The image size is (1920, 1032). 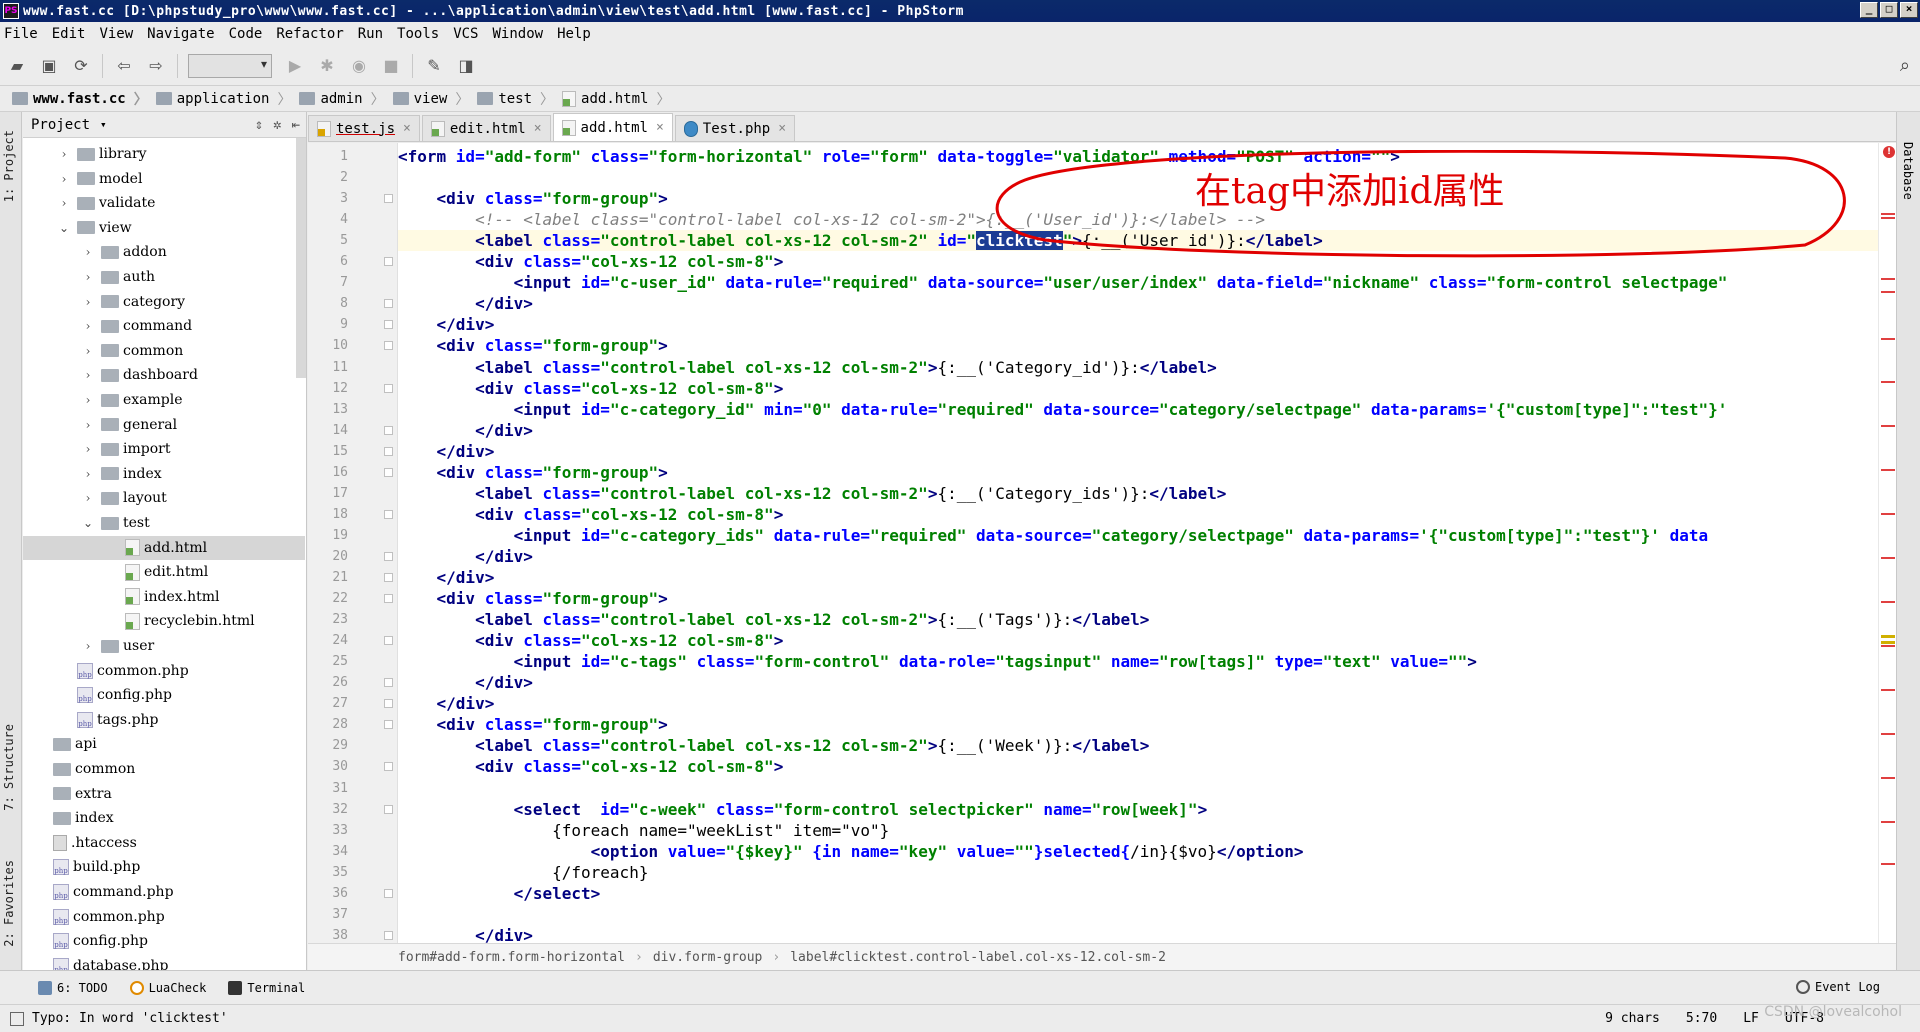 What do you see at coordinates (364, 128) in the screenshot?
I see `tab-test-js: test.js ×` at bounding box center [364, 128].